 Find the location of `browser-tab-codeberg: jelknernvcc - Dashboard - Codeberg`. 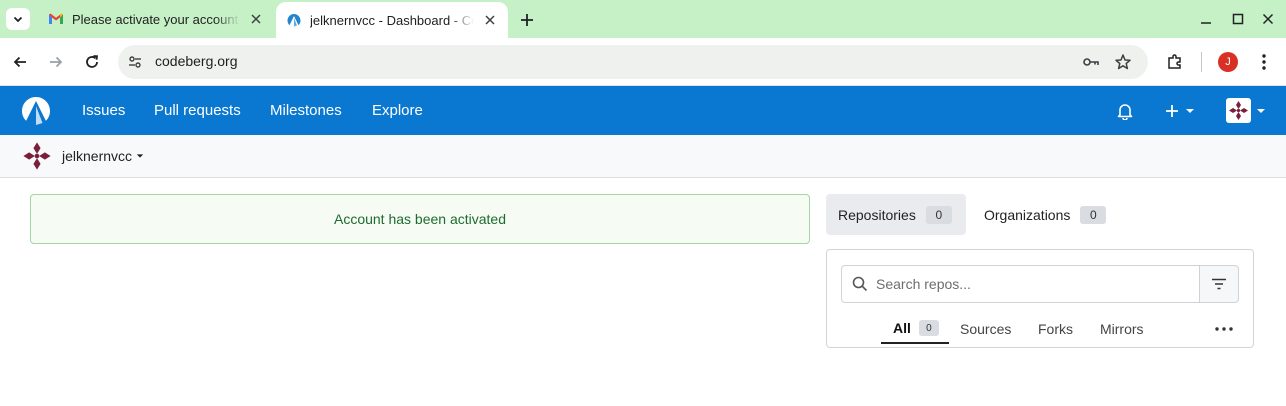

browser-tab-codeberg: jelknernvcc - Dashboard - Codeberg is located at coordinates (392, 20).